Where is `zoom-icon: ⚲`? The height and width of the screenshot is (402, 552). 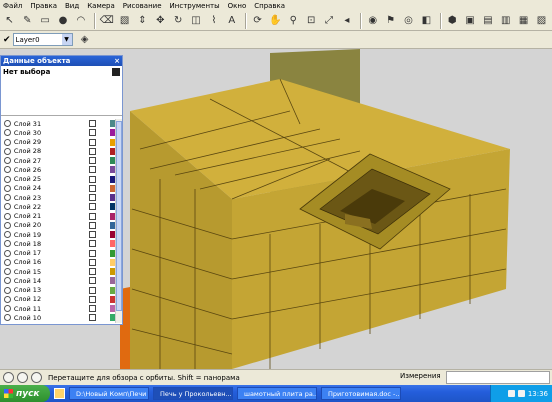 zoom-icon: ⚲ is located at coordinates (293, 21).